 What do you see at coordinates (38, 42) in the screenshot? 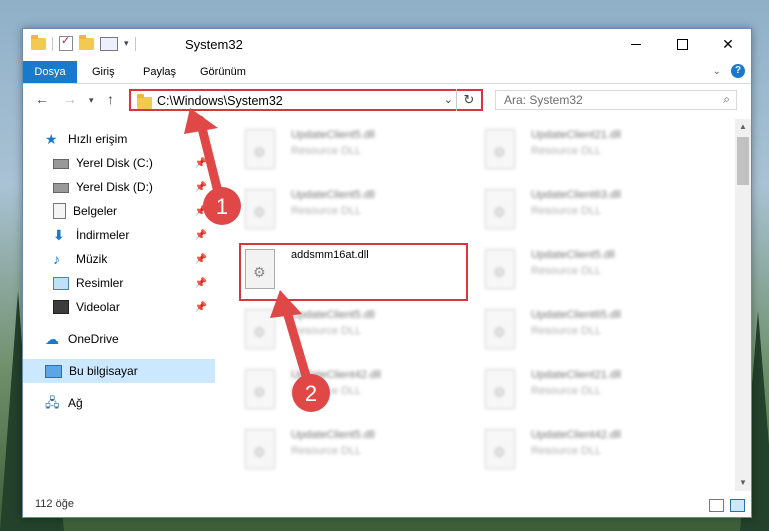
I see `folder-icon` at bounding box center [38, 42].